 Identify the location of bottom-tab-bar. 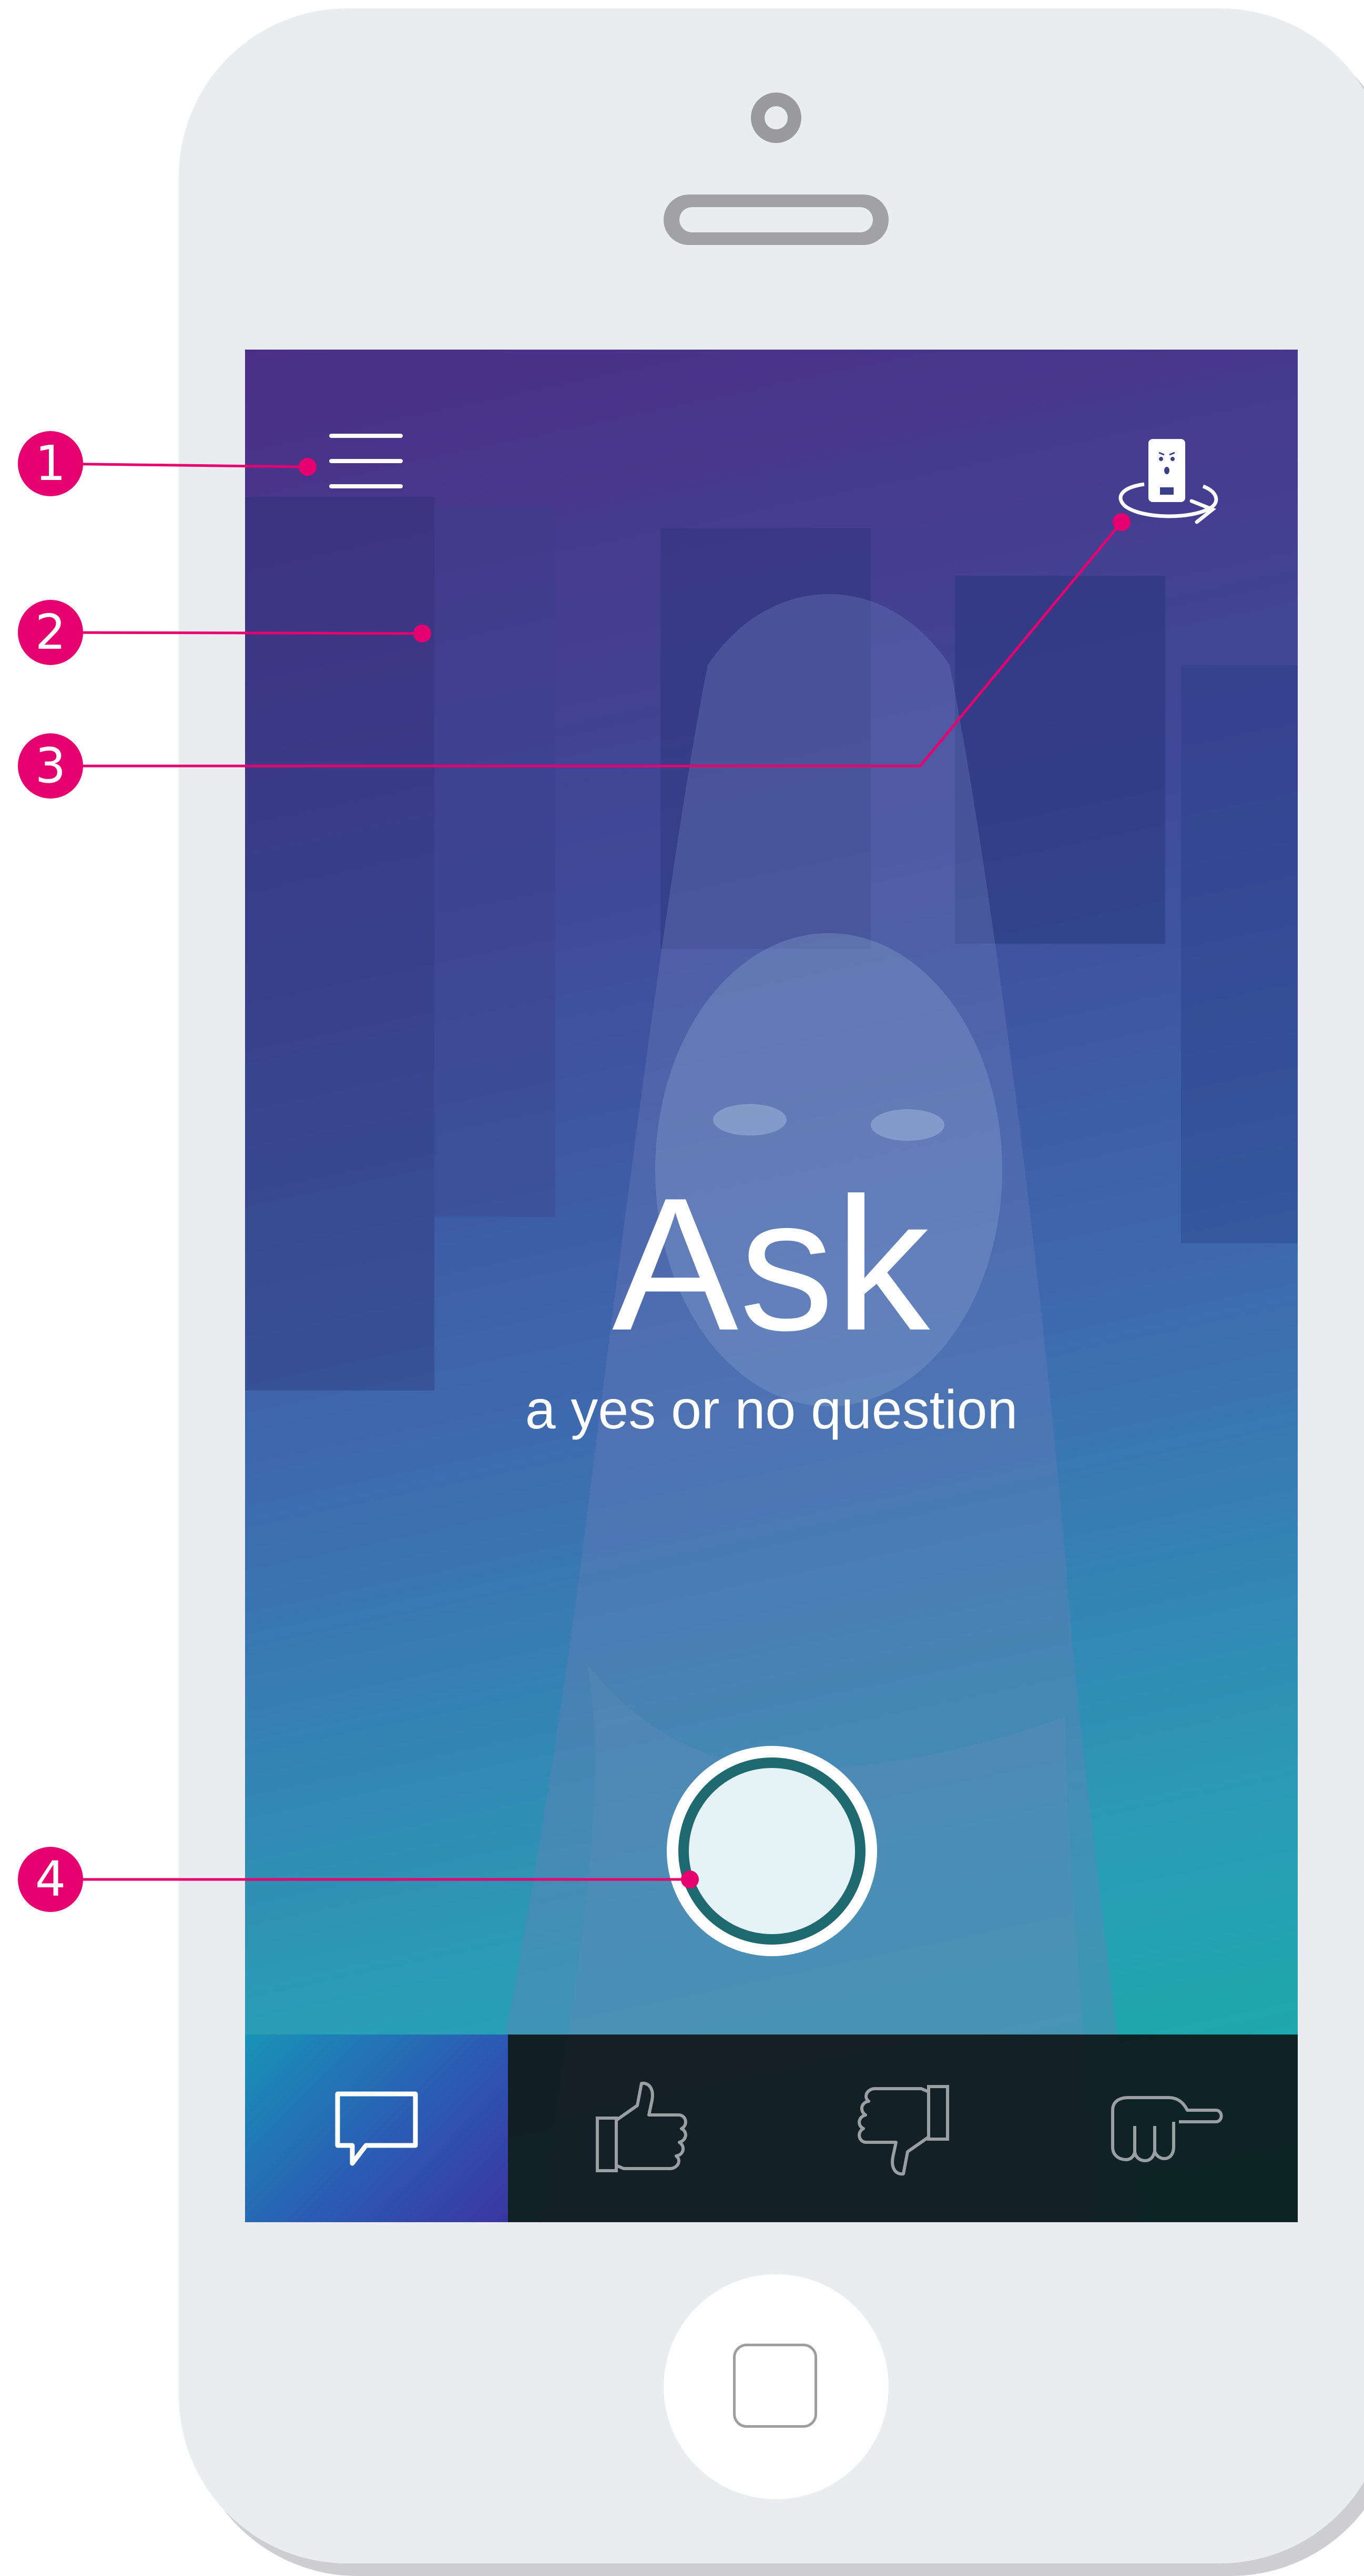
(771, 2128).